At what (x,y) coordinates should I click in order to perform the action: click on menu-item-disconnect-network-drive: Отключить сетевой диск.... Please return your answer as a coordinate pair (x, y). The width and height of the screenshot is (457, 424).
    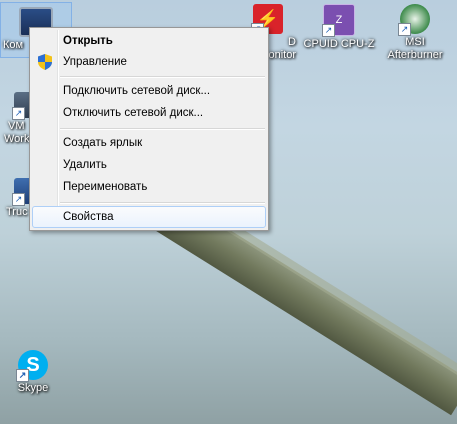
    Looking at the image, I should click on (149, 113).